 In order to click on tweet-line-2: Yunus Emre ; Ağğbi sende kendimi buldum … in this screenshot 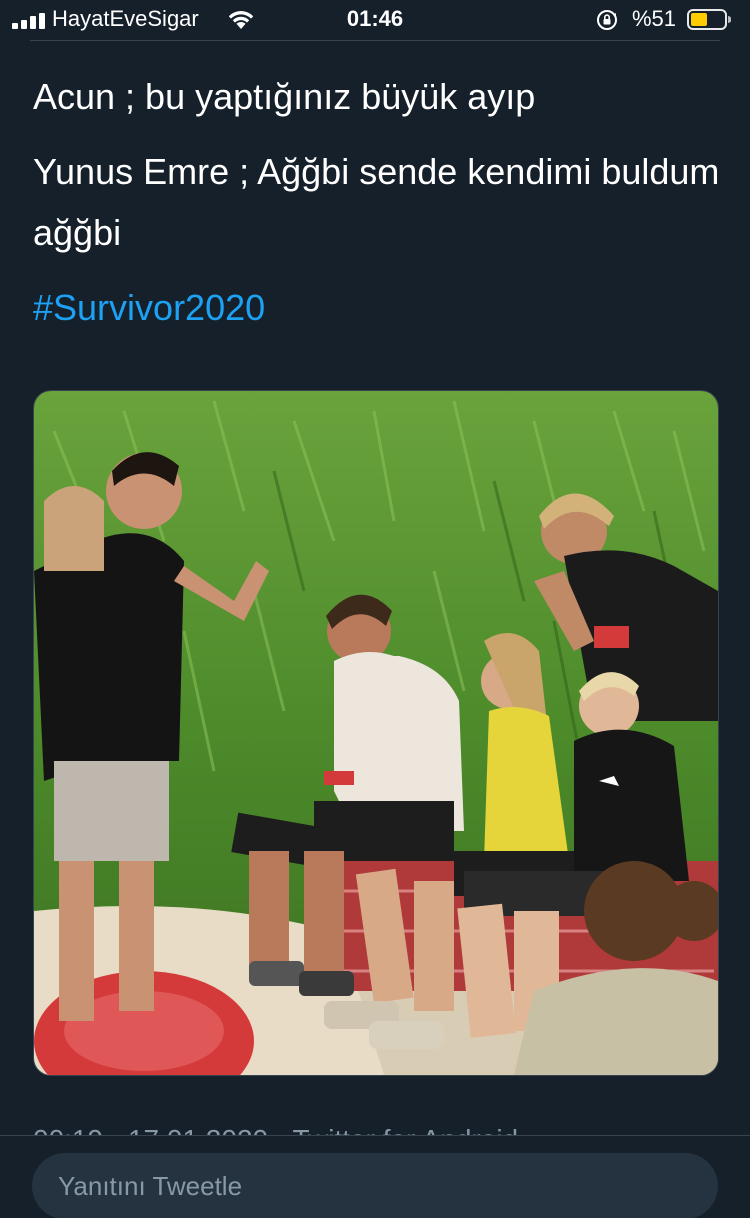, I will do `click(376, 202)`.